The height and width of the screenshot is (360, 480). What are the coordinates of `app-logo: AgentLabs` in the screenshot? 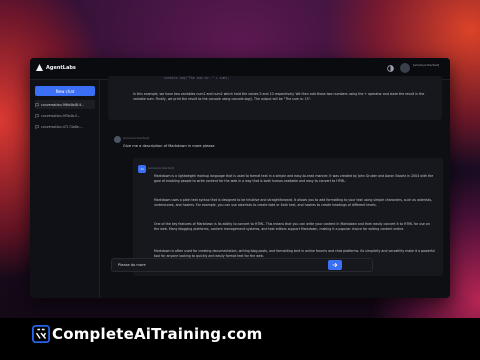 It's located at (56, 67).